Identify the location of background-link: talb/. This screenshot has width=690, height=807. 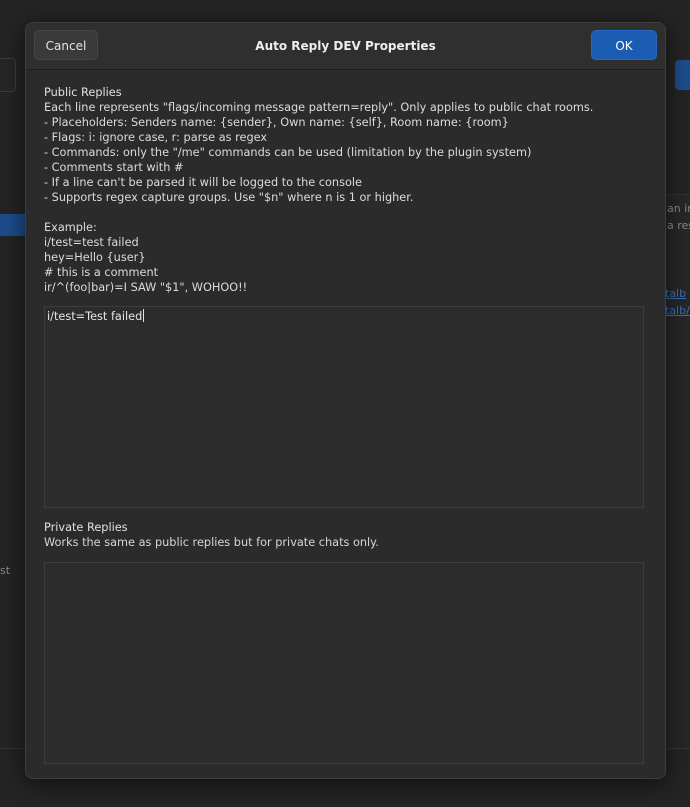
(677, 310).